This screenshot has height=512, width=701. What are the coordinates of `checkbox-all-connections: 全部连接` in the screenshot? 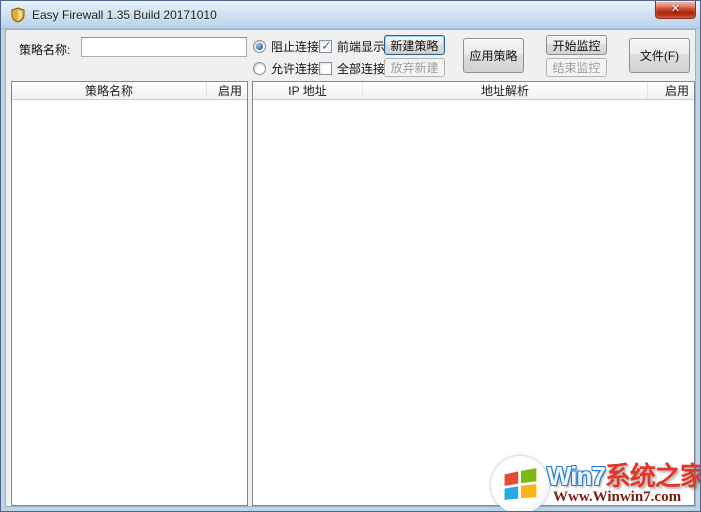 It's located at (352, 68).